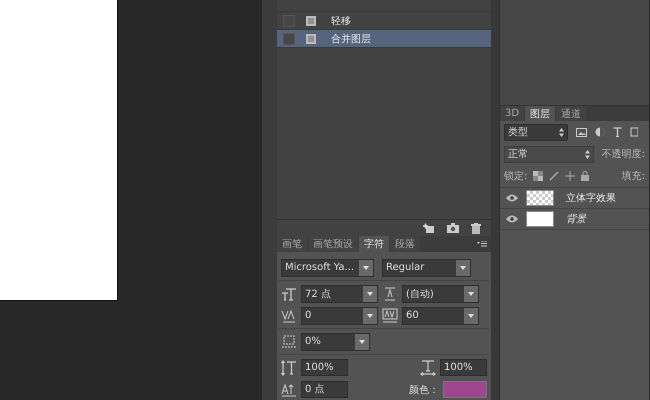  I want to click on layer-row: 立体字效果, so click(574, 197).